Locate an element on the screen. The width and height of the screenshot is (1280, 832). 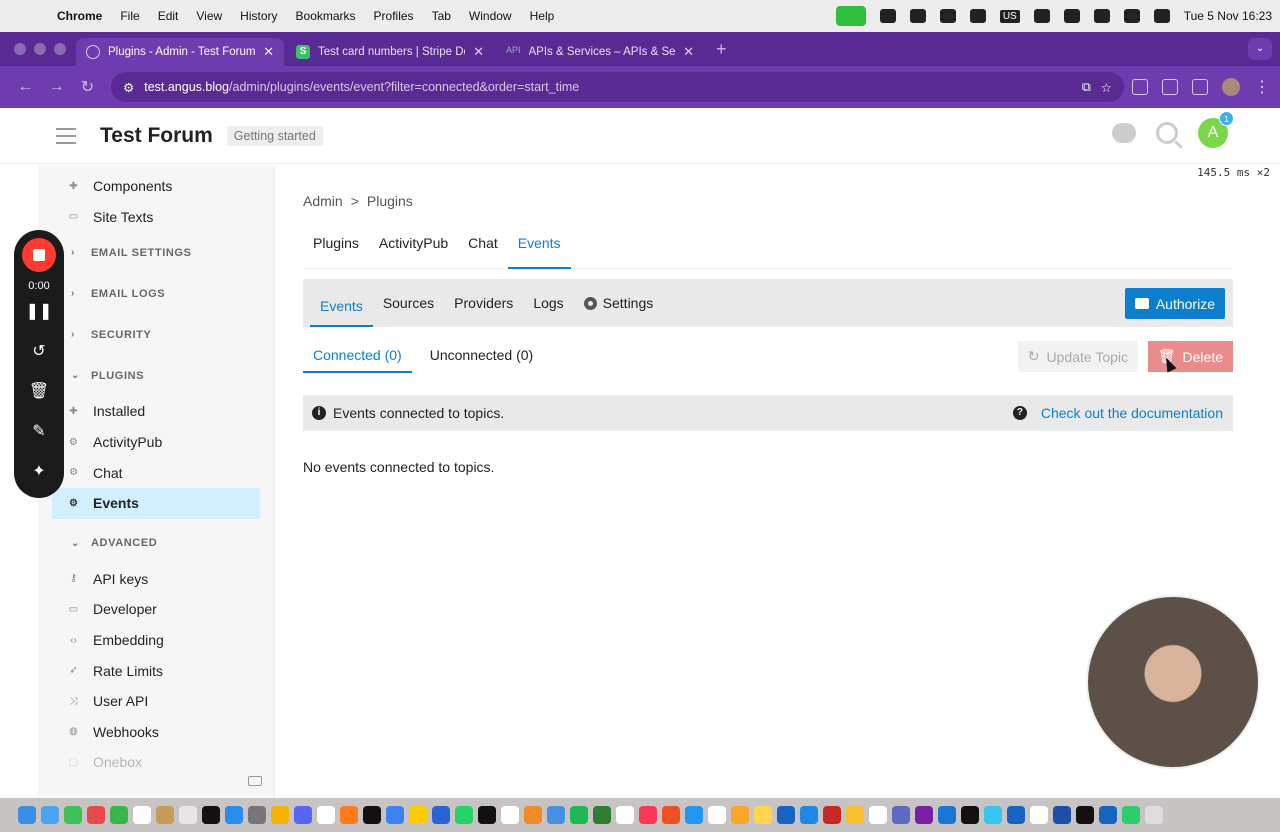
sidebar-item-components: ✚ Components is located at coordinates (156, 186).